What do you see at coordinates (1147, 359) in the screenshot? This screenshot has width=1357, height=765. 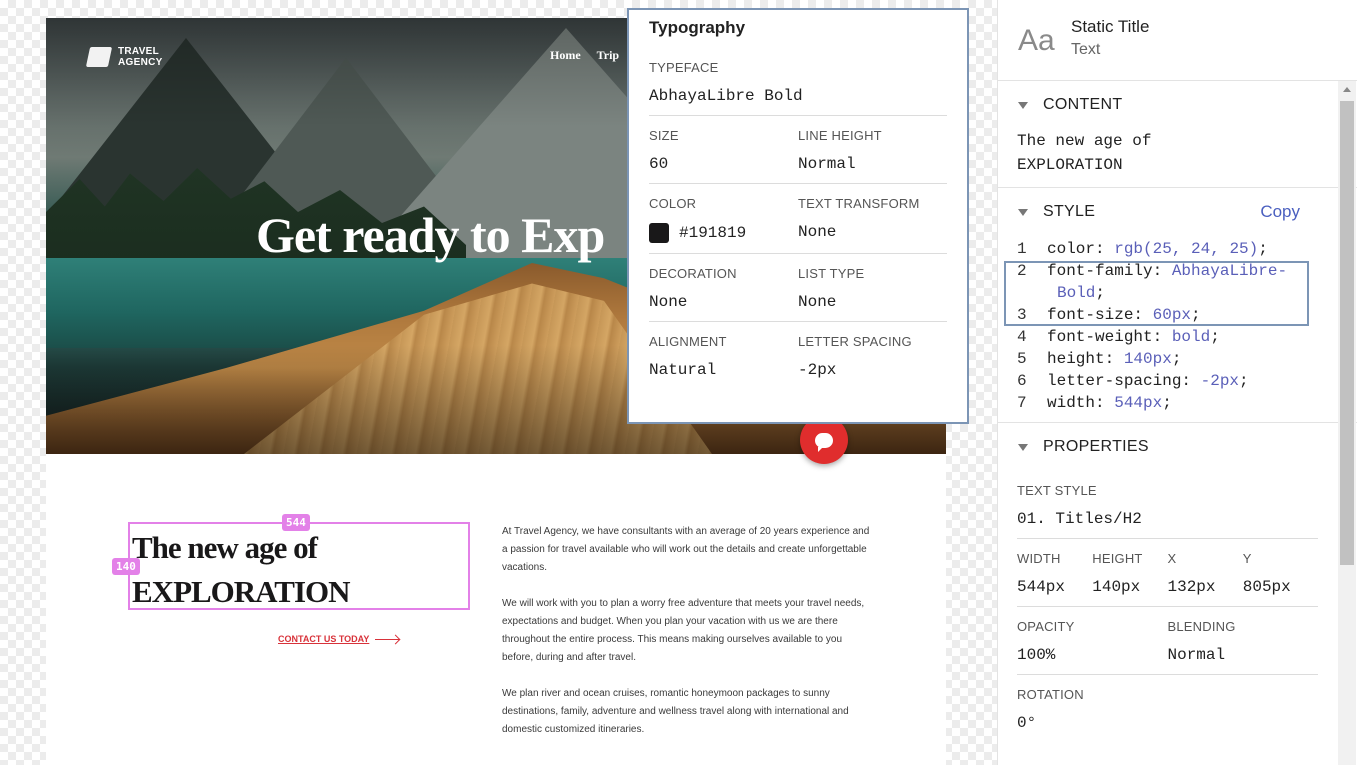 I see `css-value: 140px` at bounding box center [1147, 359].